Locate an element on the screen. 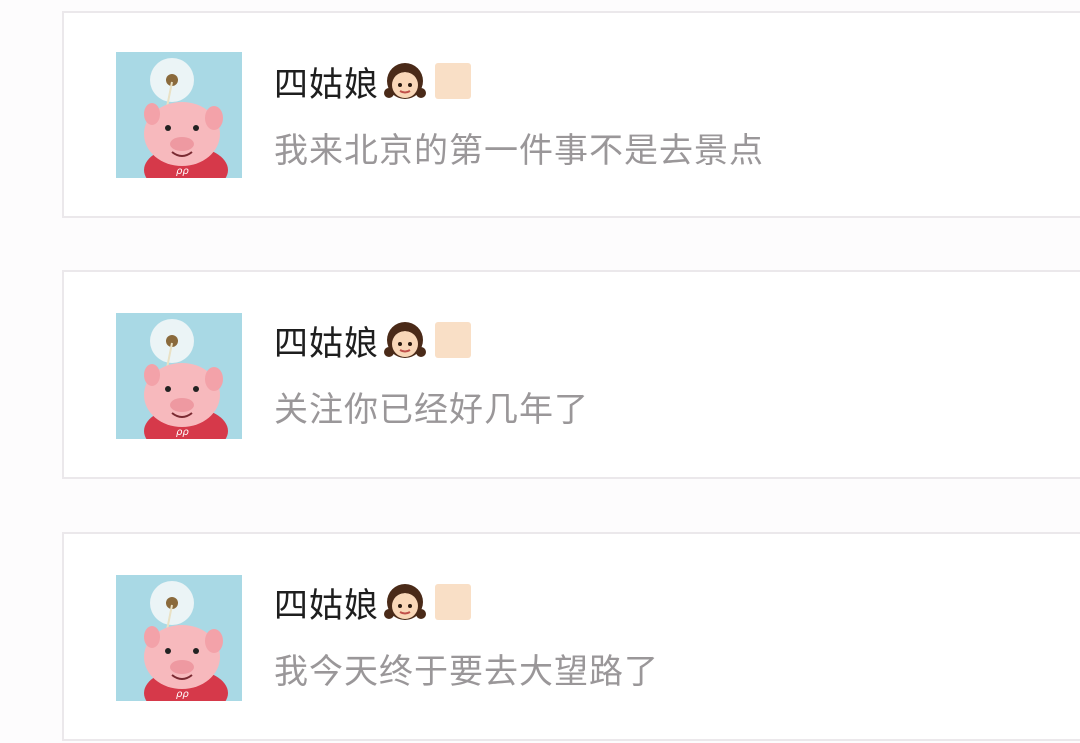 The image size is (1080, 743). comment-text: 我今天终于要去大望路了 is located at coordinates (466, 672).